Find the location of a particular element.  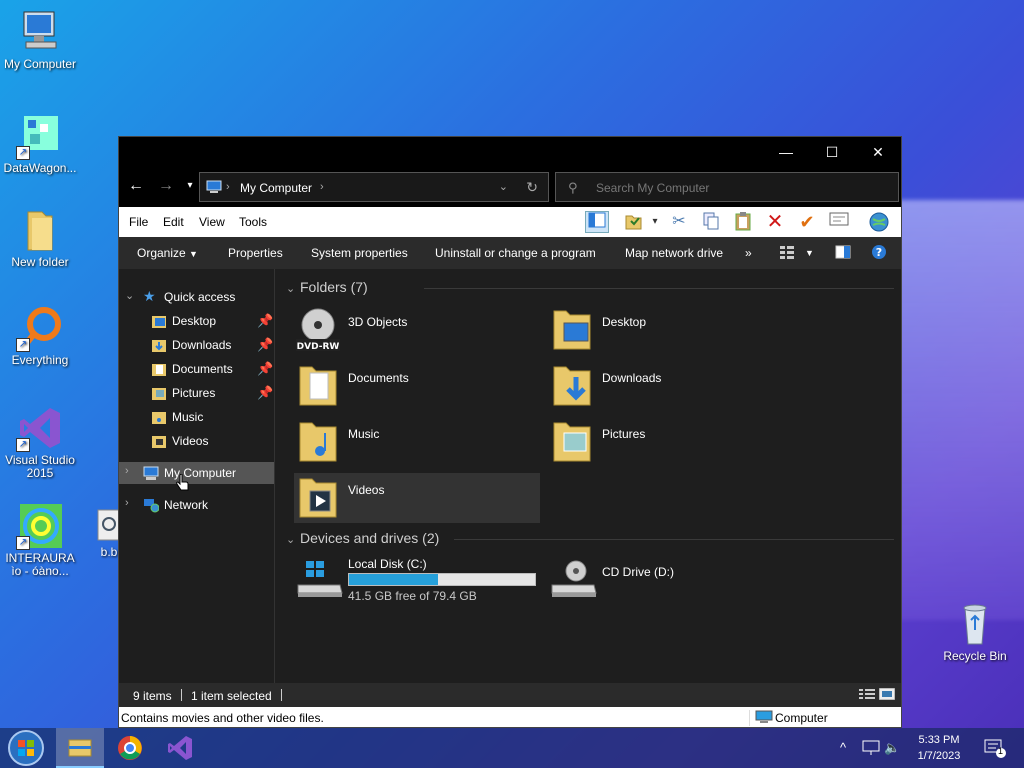

paste-icon is located at coordinates (743, 222).